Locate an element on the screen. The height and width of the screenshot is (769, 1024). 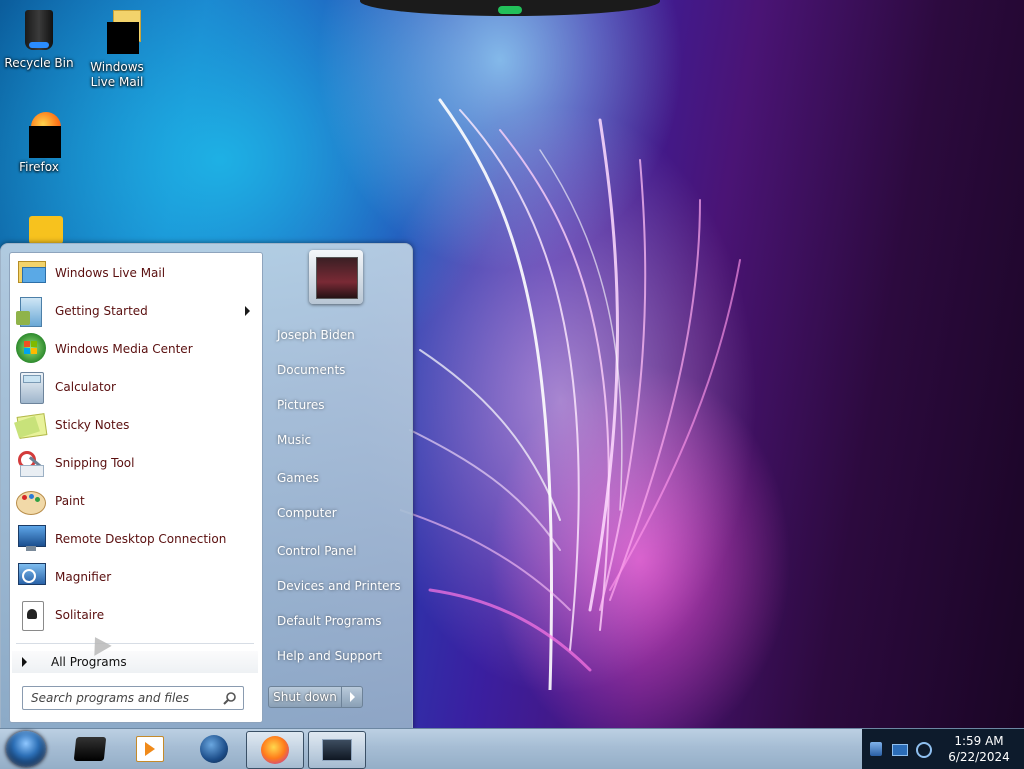
link-games: Games is located at coordinates (298, 478).